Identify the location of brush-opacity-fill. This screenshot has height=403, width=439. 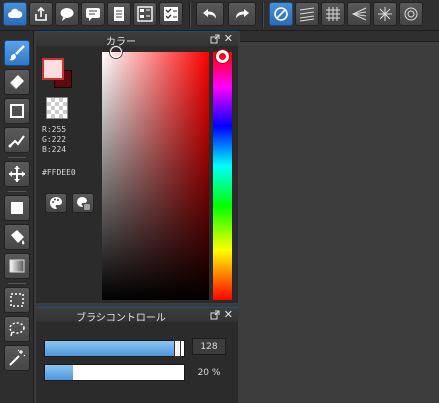
(59, 372).